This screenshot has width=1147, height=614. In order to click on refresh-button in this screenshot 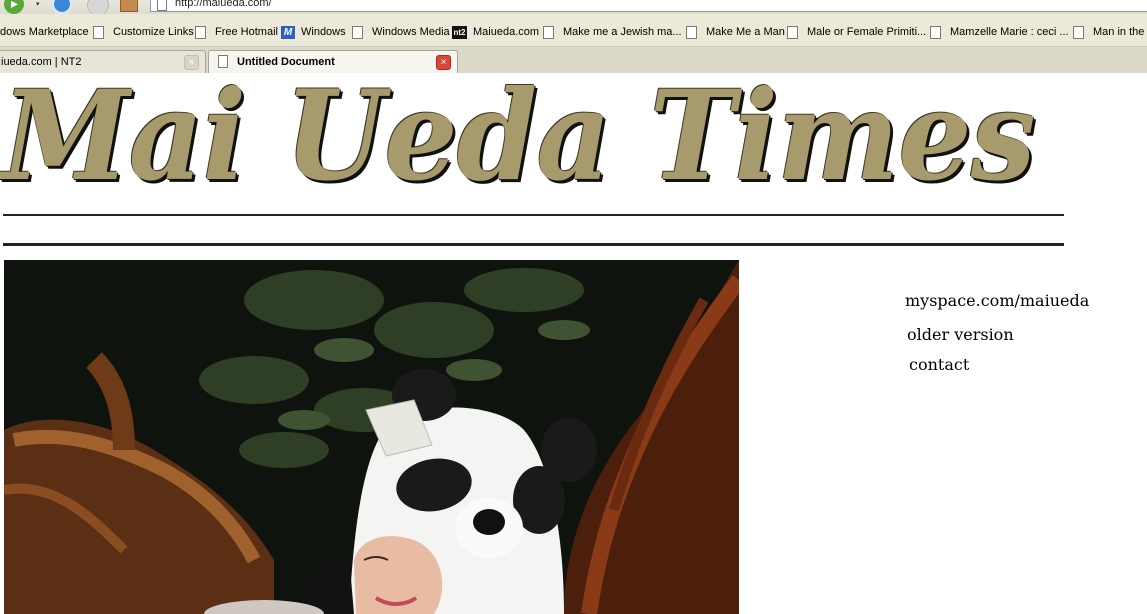, I will do `click(62, 7)`.